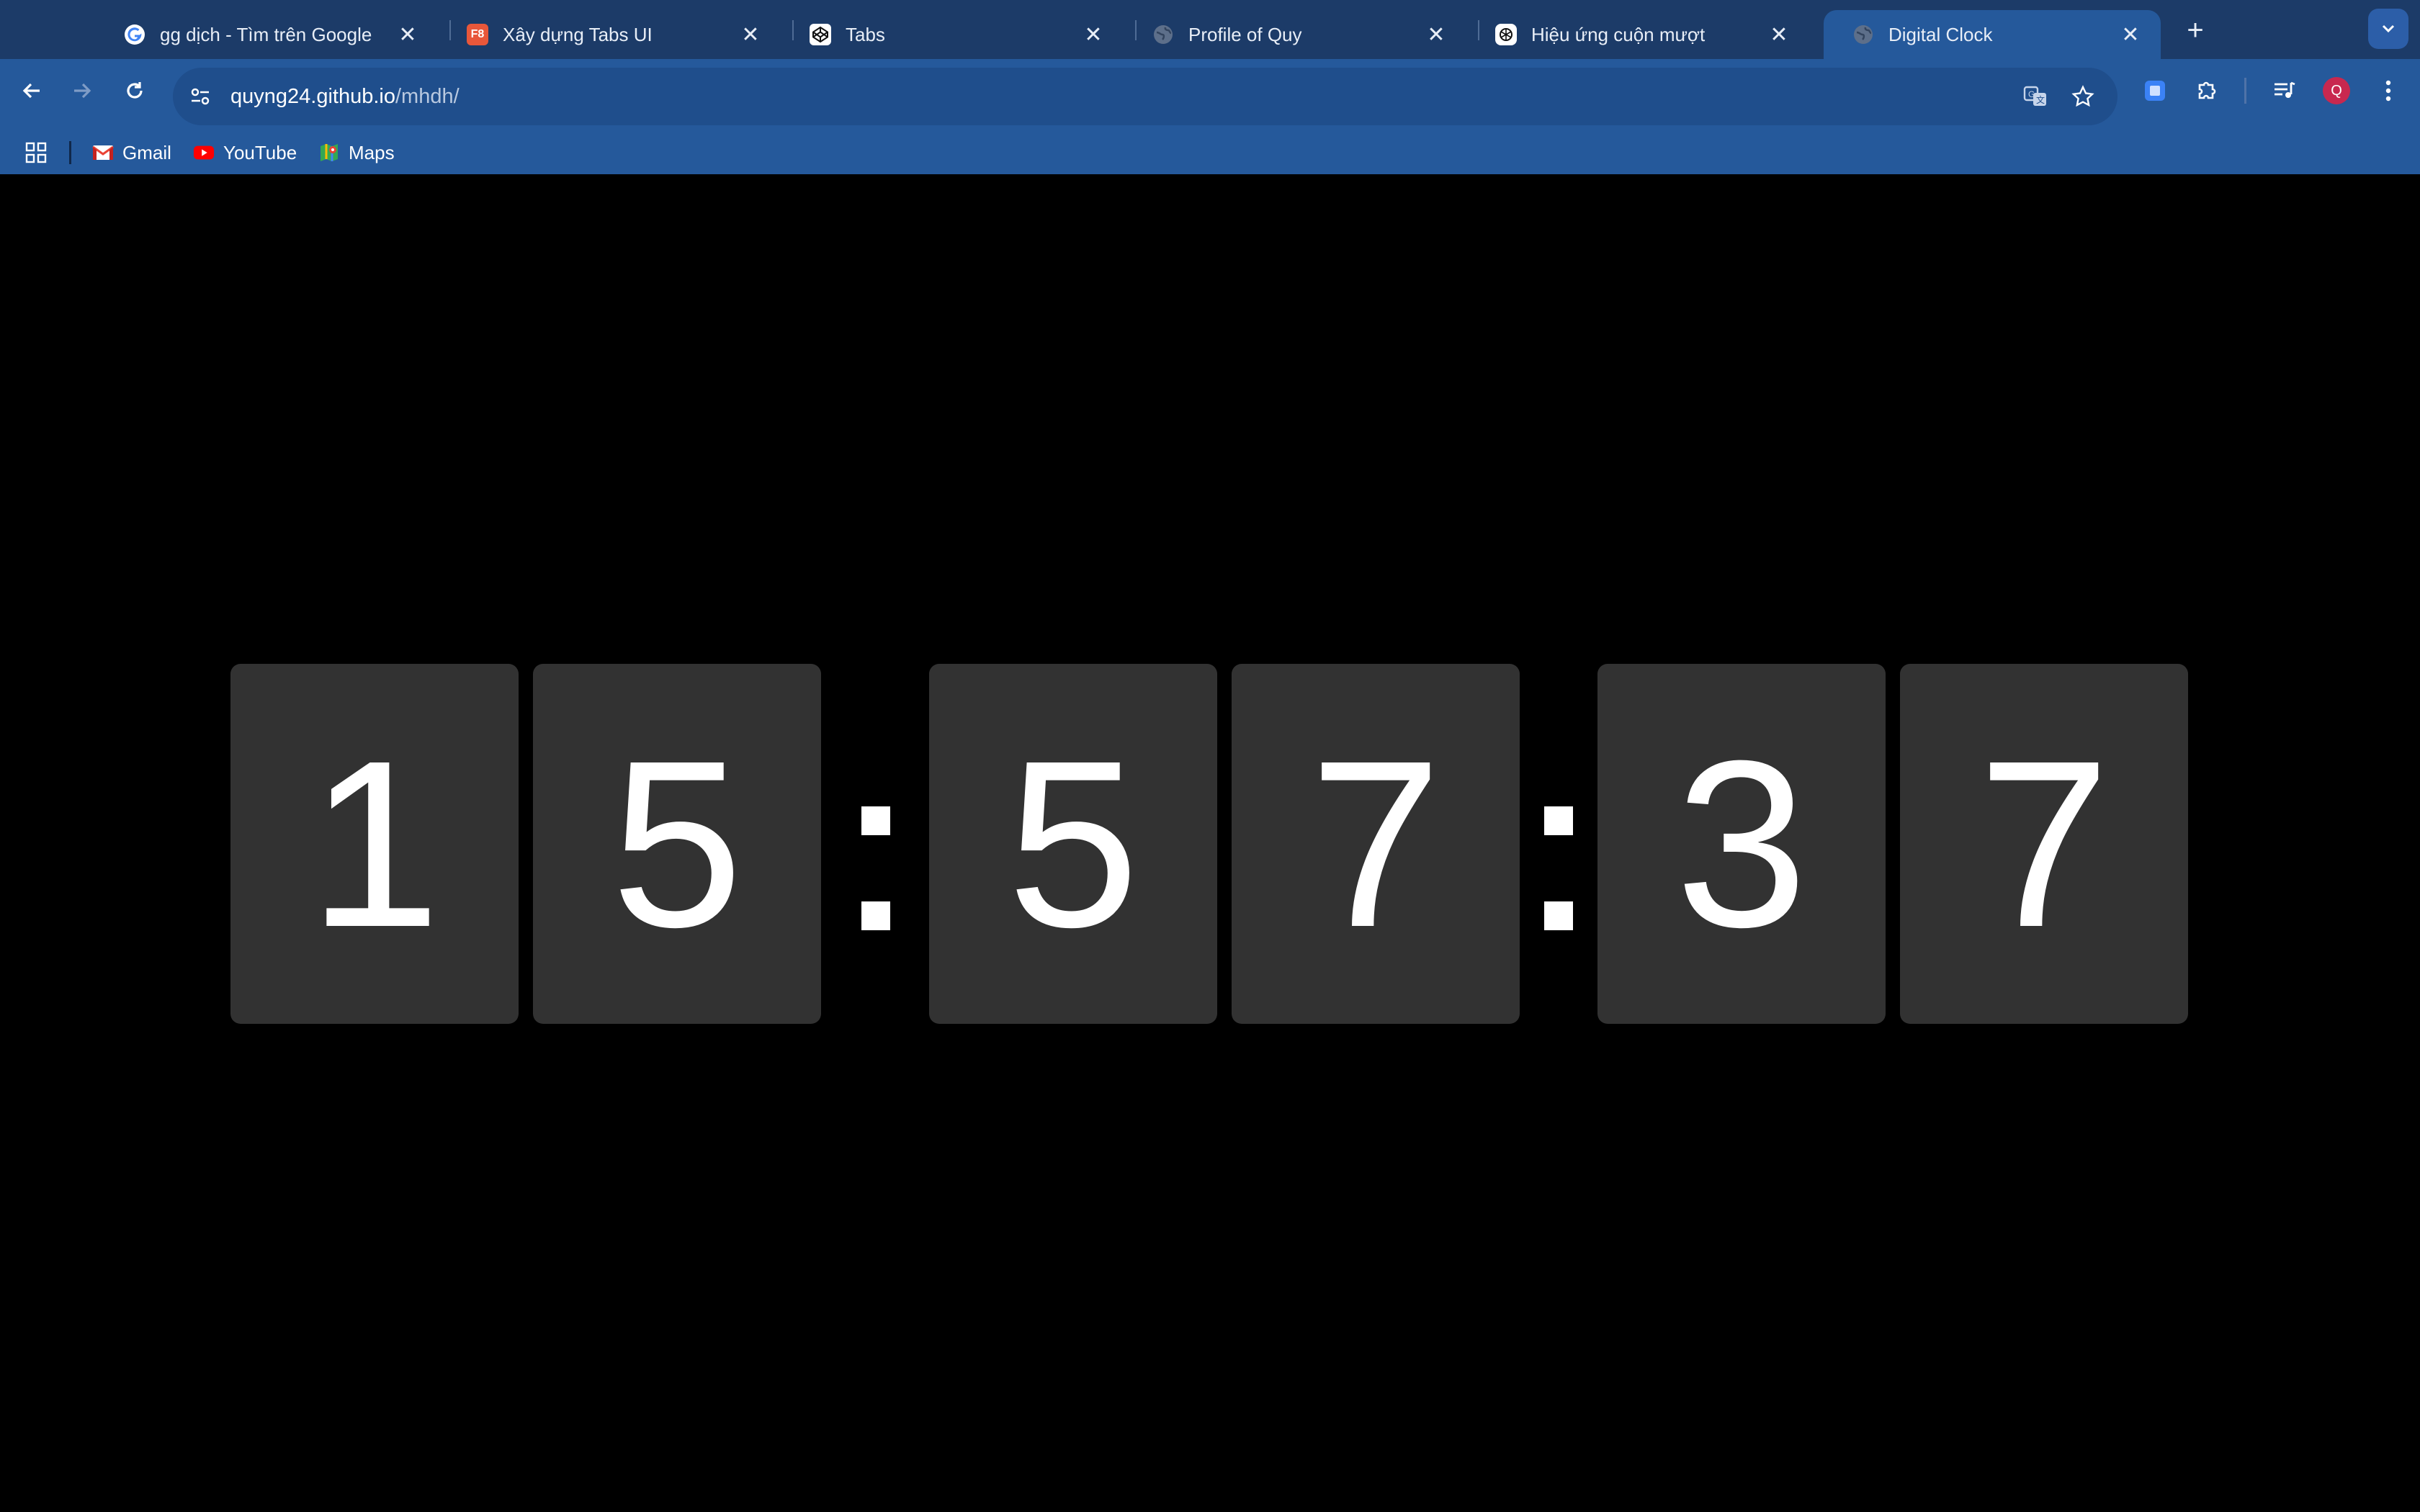 The width and height of the screenshot is (2420, 1512). Describe the element at coordinates (134, 34) in the screenshot. I see `google-icon` at that location.